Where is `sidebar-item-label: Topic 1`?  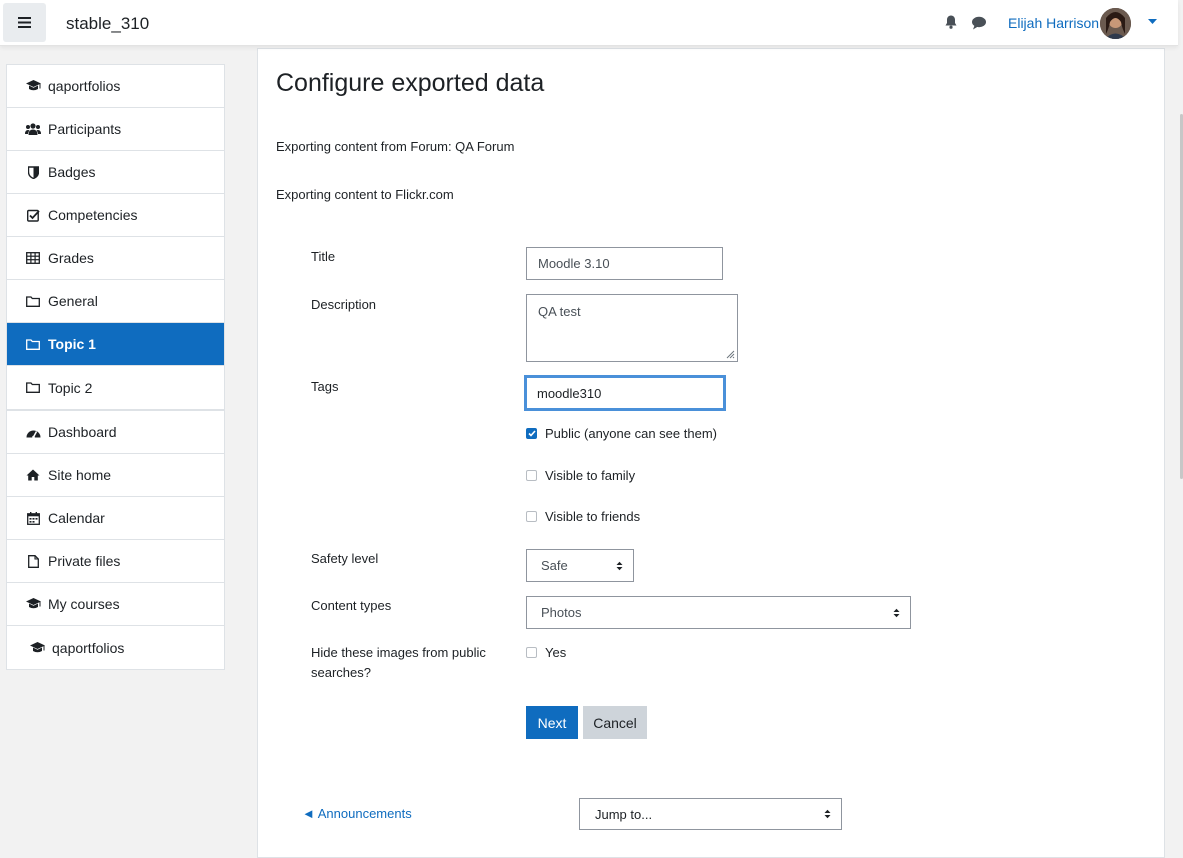 sidebar-item-label: Topic 1 is located at coordinates (72, 344).